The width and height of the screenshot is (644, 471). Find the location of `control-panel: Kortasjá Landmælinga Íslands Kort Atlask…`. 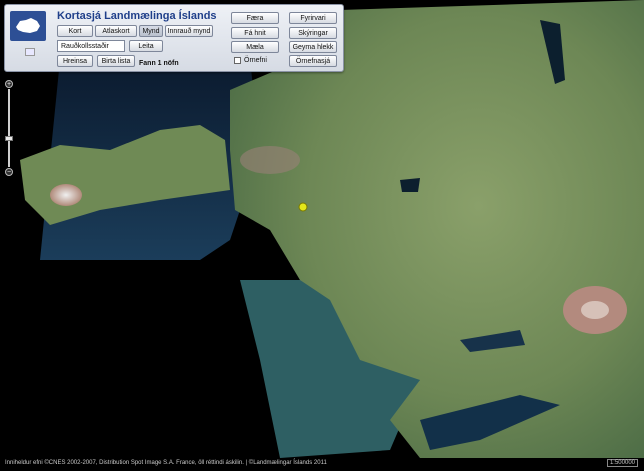

control-panel: Kortasjá Landmælinga Íslands Kort Atlask… is located at coordinates (174, 38).